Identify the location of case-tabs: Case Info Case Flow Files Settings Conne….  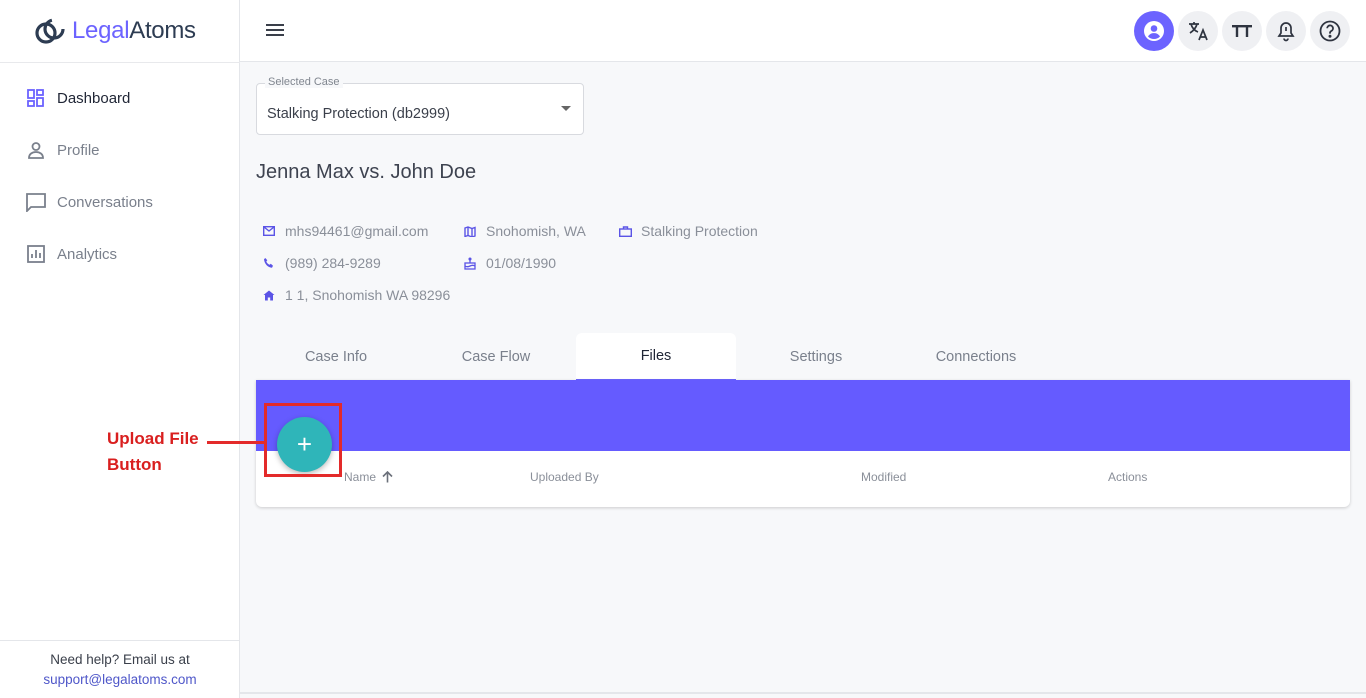
(656, 357).